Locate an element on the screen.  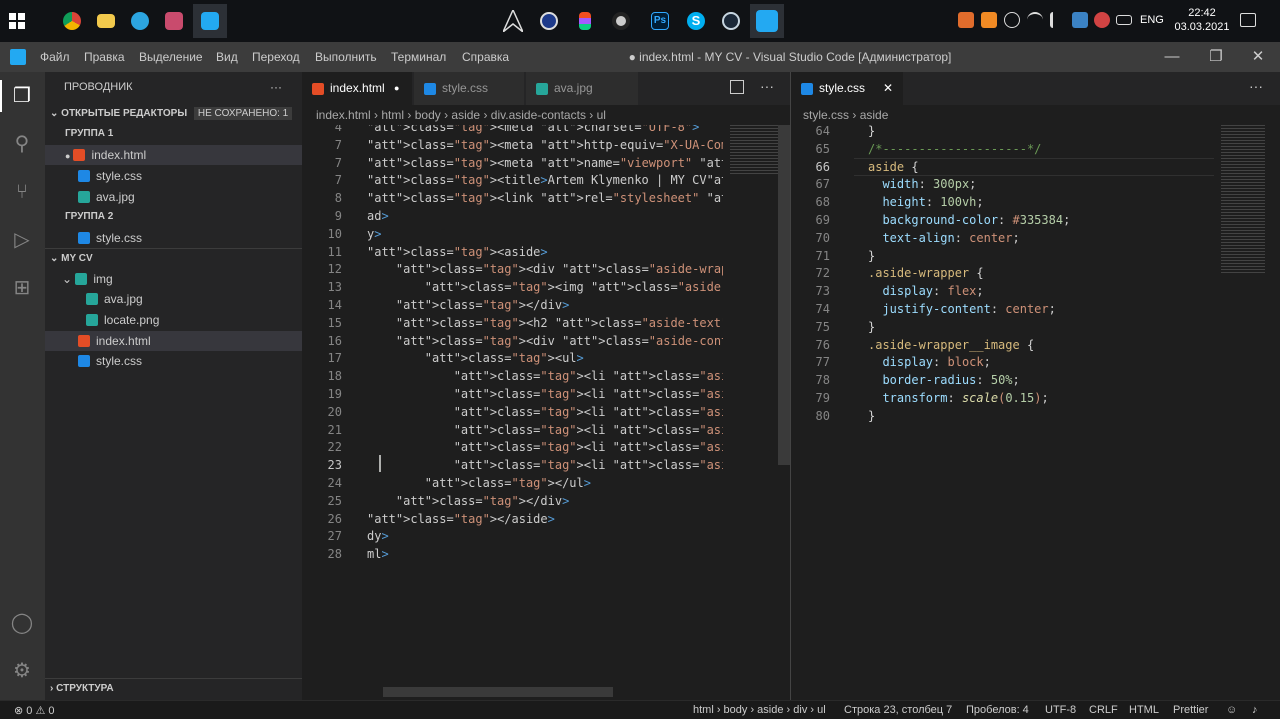
menu-file: Файл is located at coordinates (55, 57).